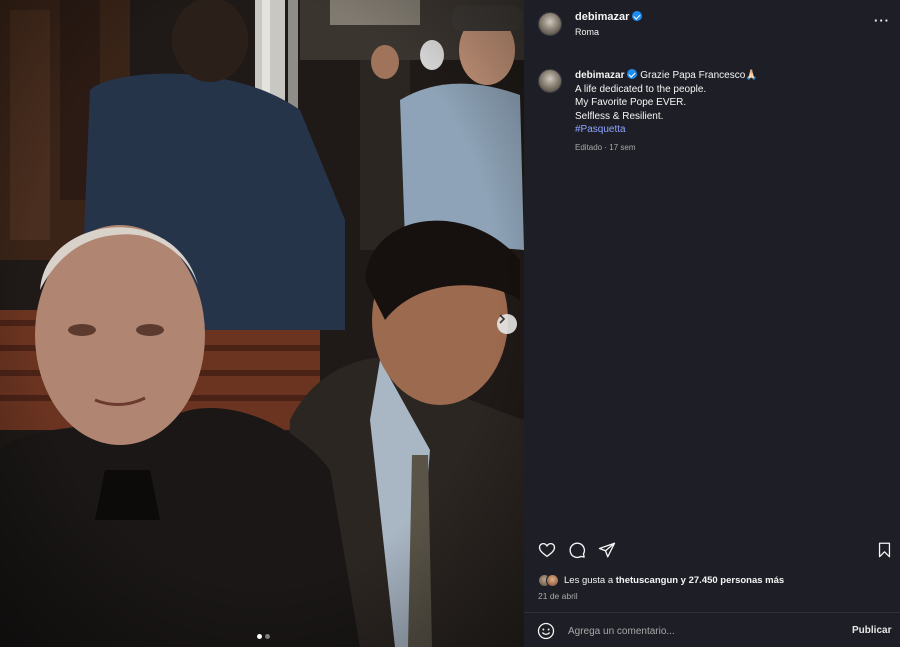 This screenshot has height=647, width=900. I want to click on caption-line: Selfless & Resilient., so click(619, 116).